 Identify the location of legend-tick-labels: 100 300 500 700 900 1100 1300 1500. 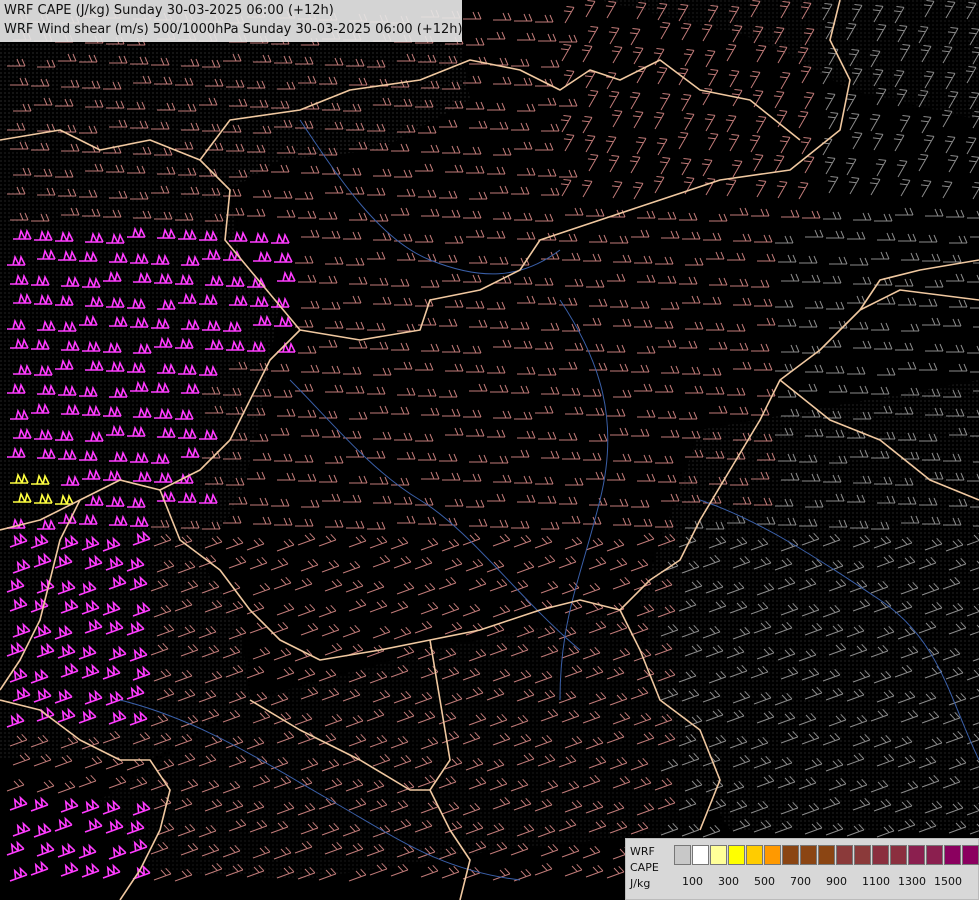
(824, 882).